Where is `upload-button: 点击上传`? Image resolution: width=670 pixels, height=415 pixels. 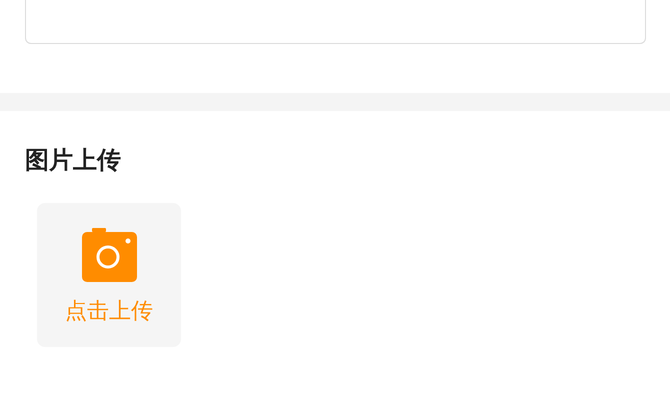
upload-button: 点击上传 is located at coordinates (109, 275).